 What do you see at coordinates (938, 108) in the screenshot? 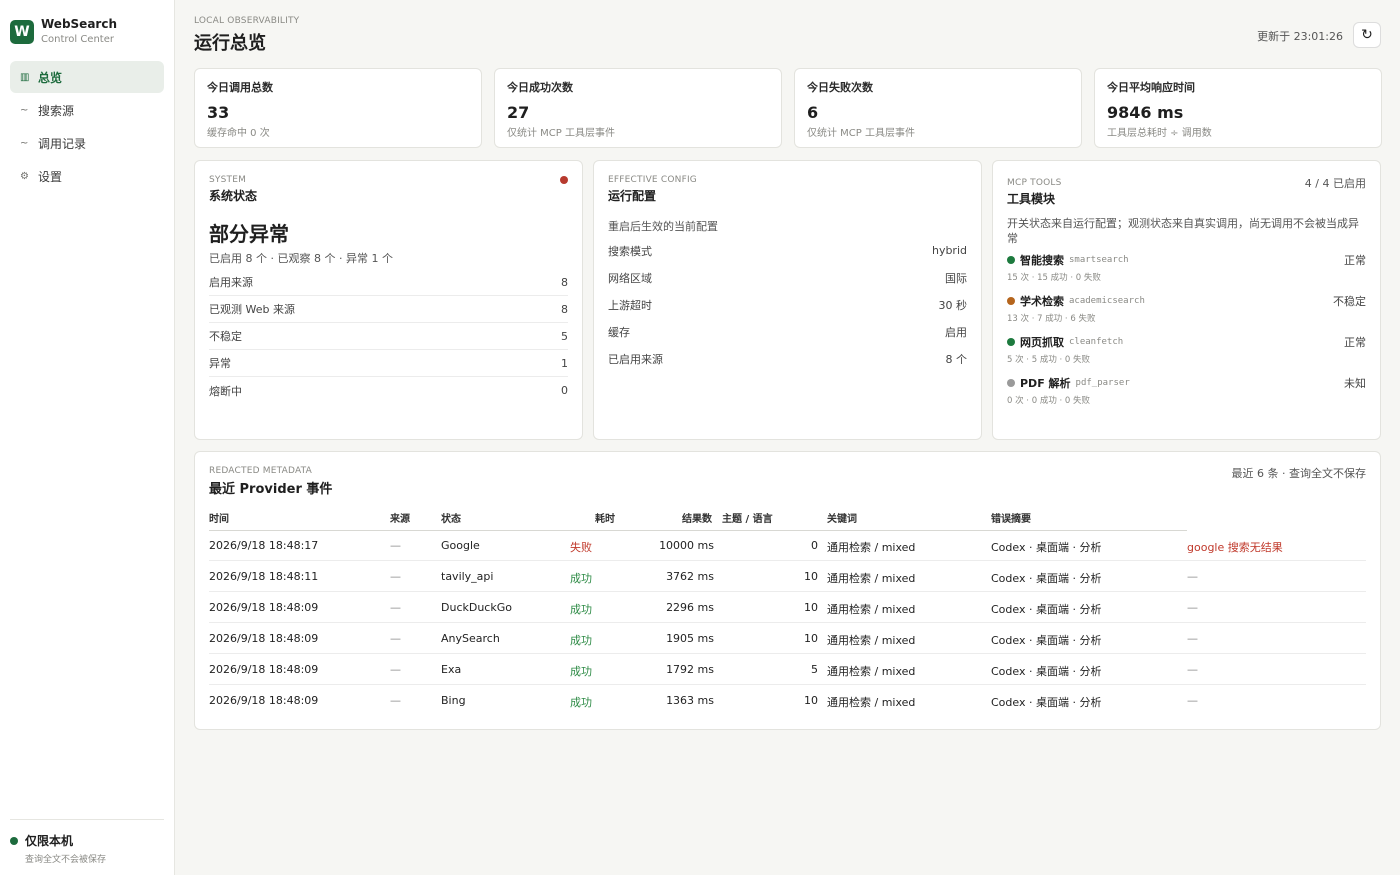
I see `stat-card-failures: 今日失败次数 6 仅统计 MCP 工具层事件` at bounding box center [938, 108].